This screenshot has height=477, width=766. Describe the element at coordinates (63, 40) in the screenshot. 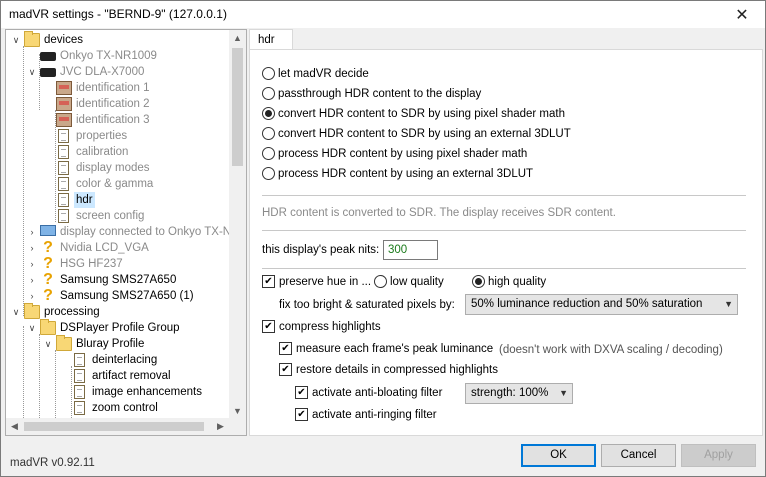

I see `tree-item-label: devices` at that location.